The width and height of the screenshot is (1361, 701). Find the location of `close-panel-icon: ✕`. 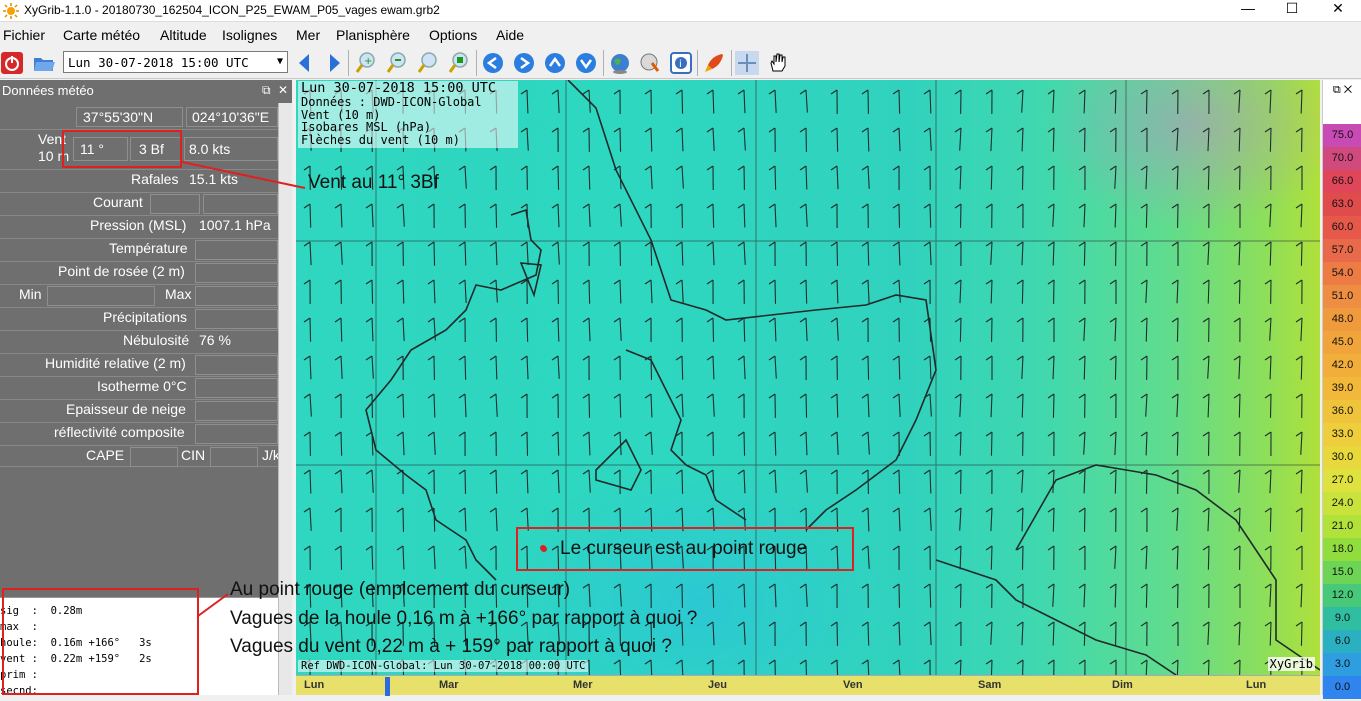

close-panel-icon: ✕ is located at coordinates (283, 90).